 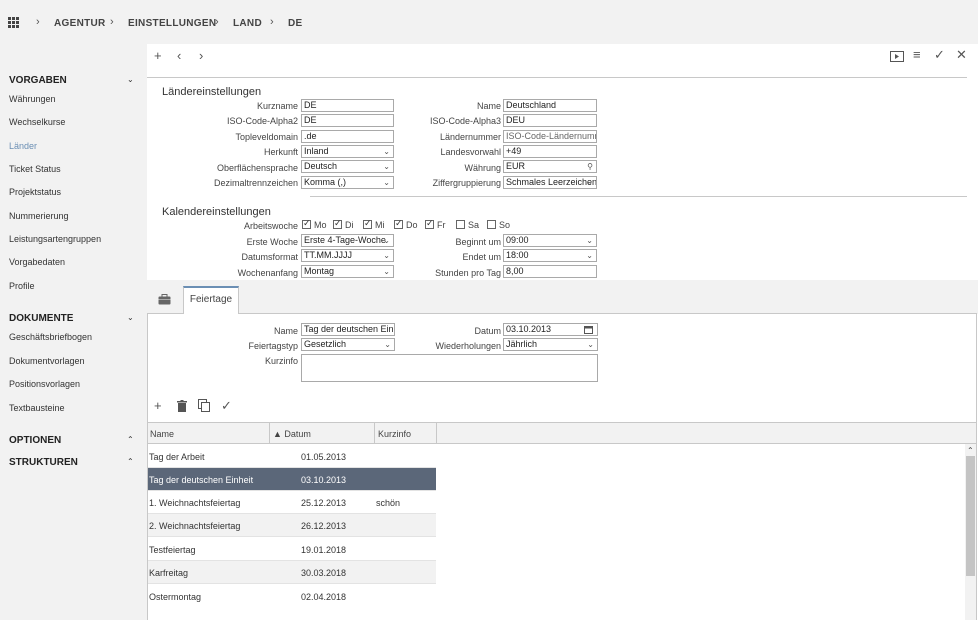 I want to click on sidebar-item-geschaeftsbriefbogen: Geschäftsbriefbogen, so click(x=50, y=337).